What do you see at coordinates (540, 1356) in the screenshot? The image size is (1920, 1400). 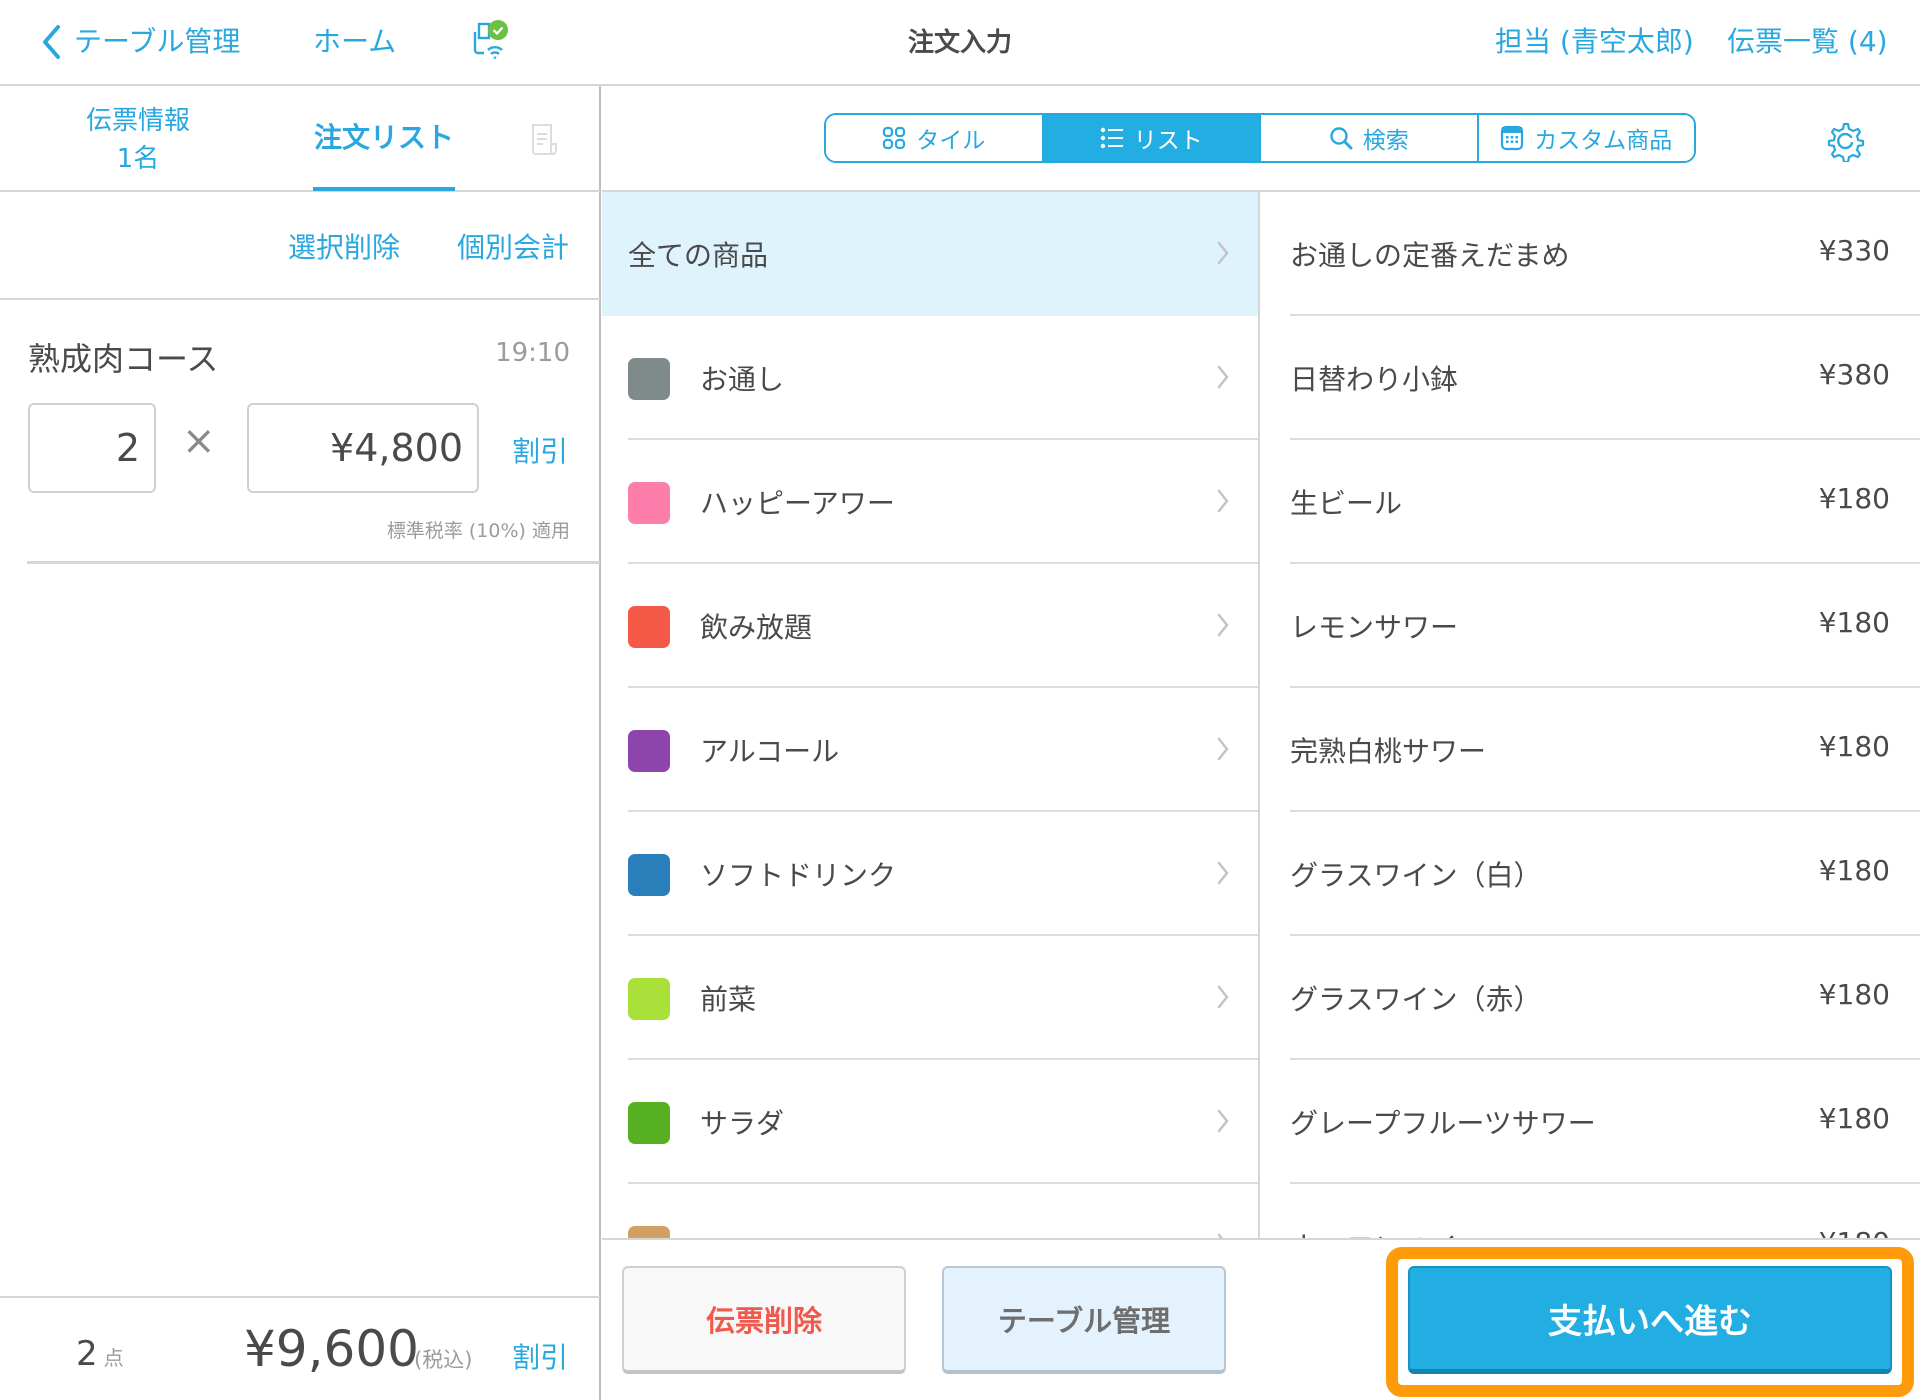 I see `total-discount-button: 割引` at bounding box center [540, 1356].